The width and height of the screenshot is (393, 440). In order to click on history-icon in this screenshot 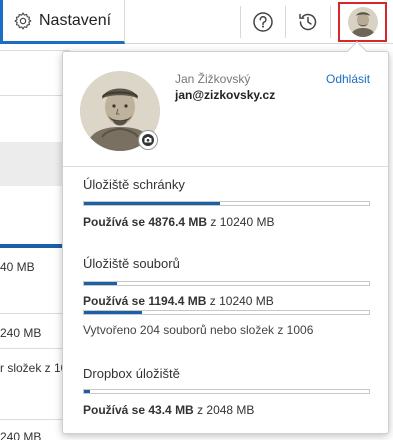, I will do `click(308, 22)`.